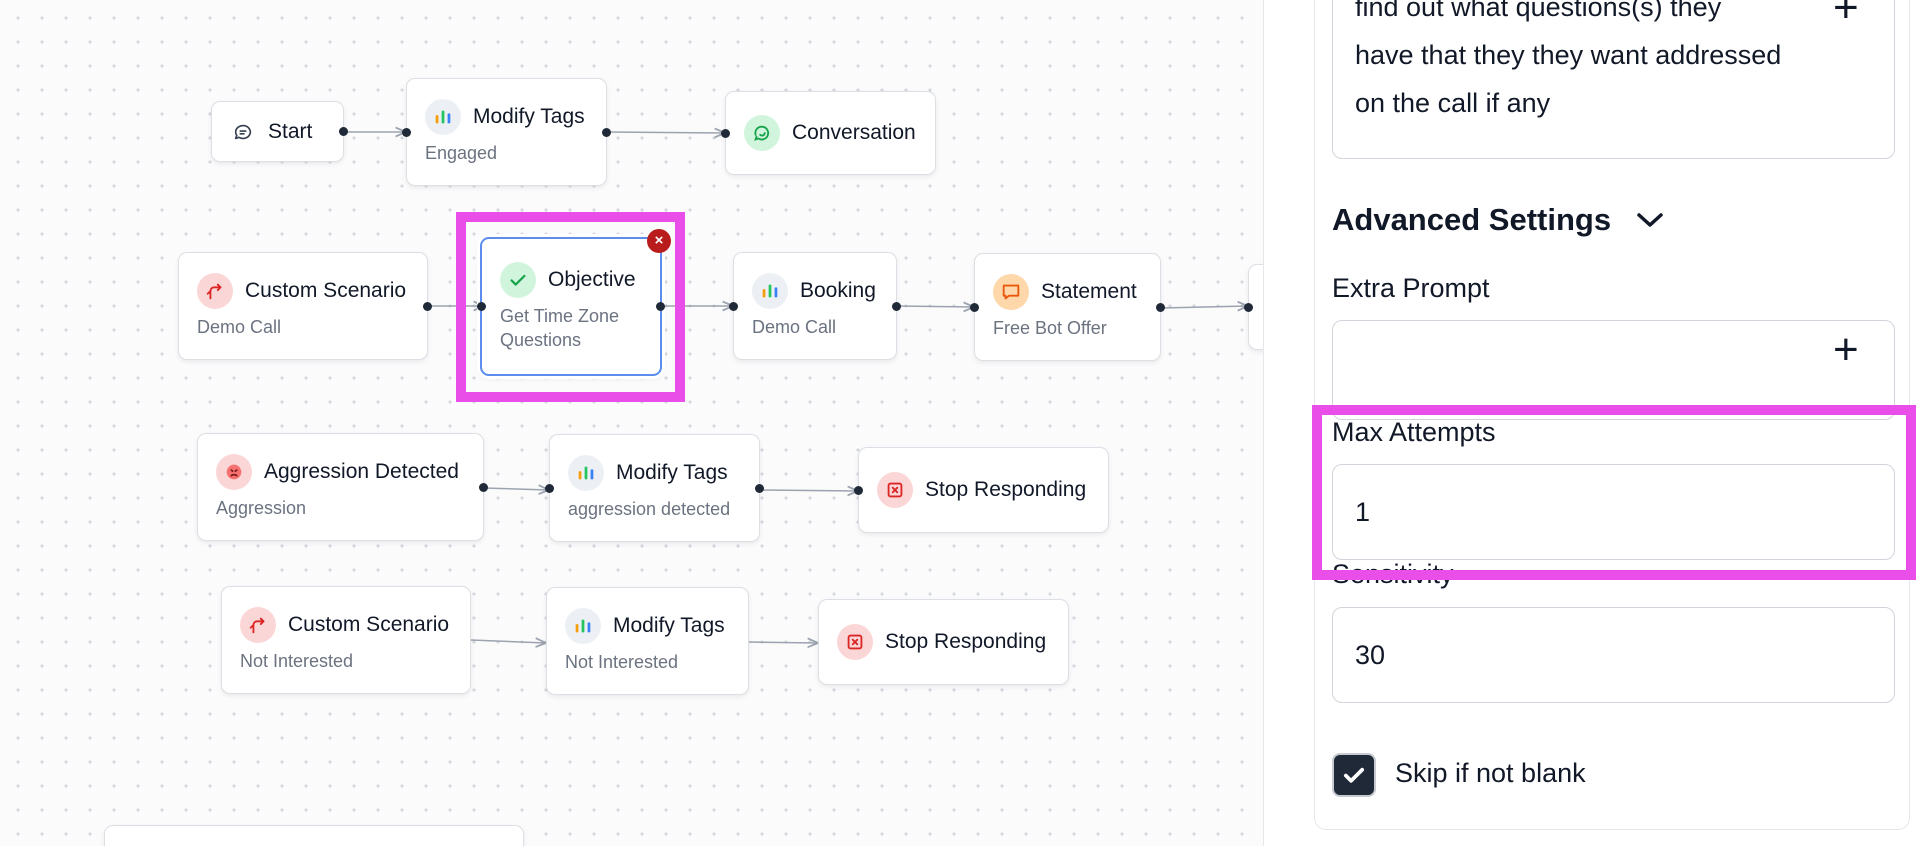 The width and height of the screenshot is (1924, 846). What do you see at coordinates (1846, 350) in the screenshot?
I see `add-extra-prompt-button: +` at bounding box center [1846, 350].